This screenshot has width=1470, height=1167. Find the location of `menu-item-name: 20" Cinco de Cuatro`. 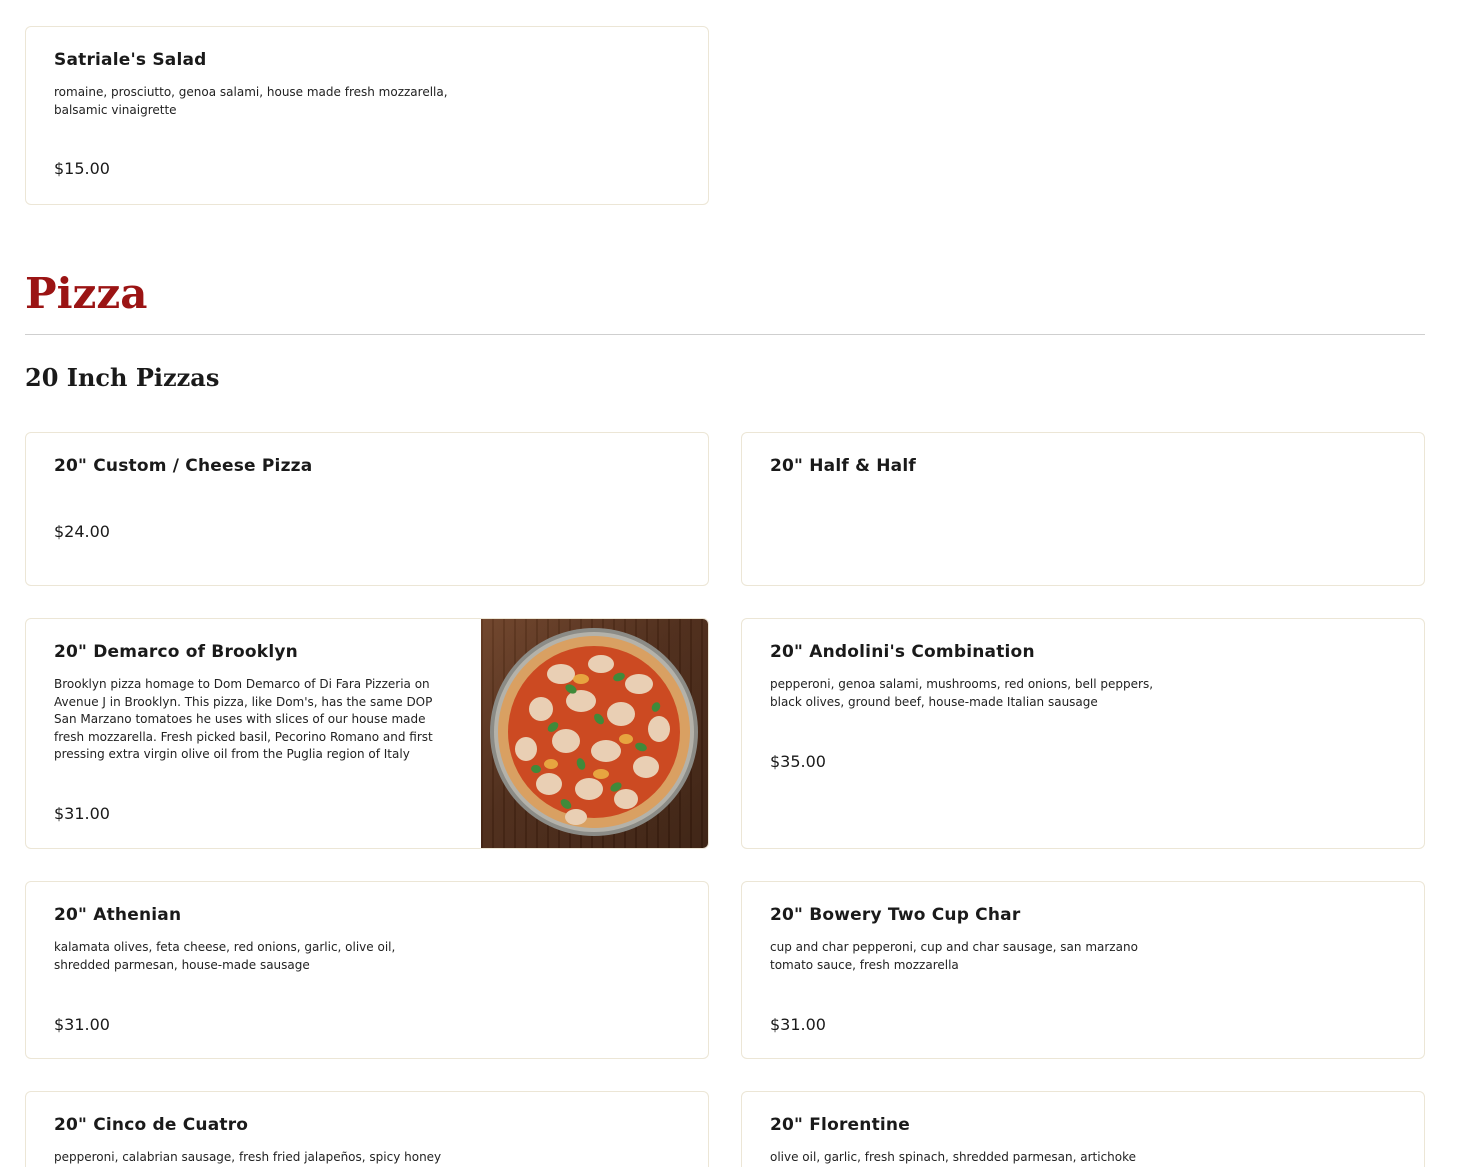

menu-item-name: 20" Cinco de Cuatro is located at coordinates (151, 1125).